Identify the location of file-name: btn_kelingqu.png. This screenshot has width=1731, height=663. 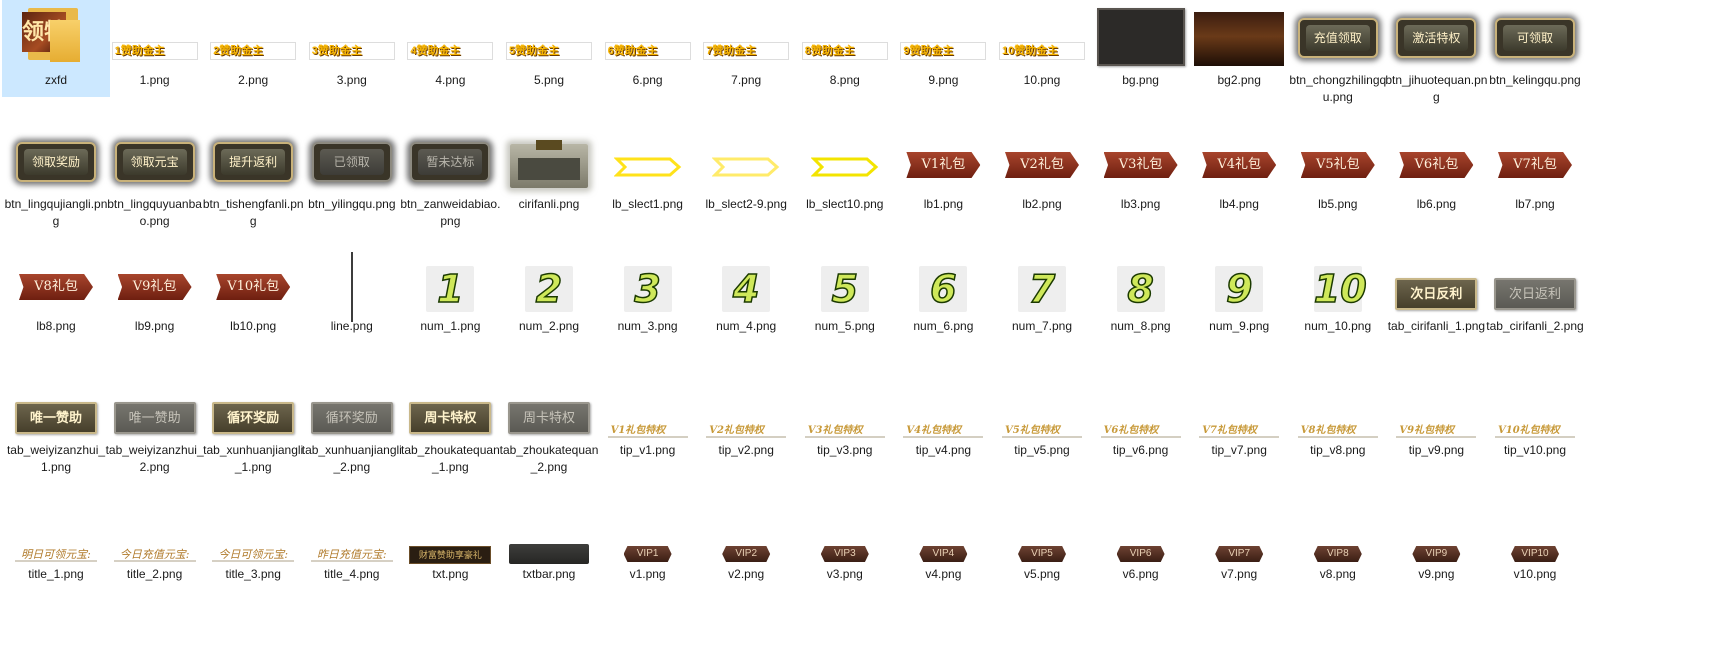
(1535, 80).